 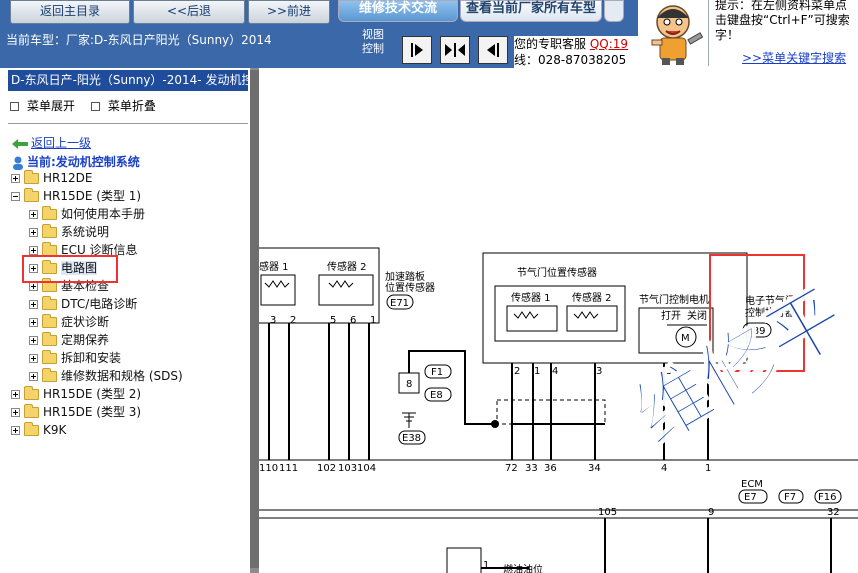 I want to click on ecm-pin: 102, so click(x=326, y=468).